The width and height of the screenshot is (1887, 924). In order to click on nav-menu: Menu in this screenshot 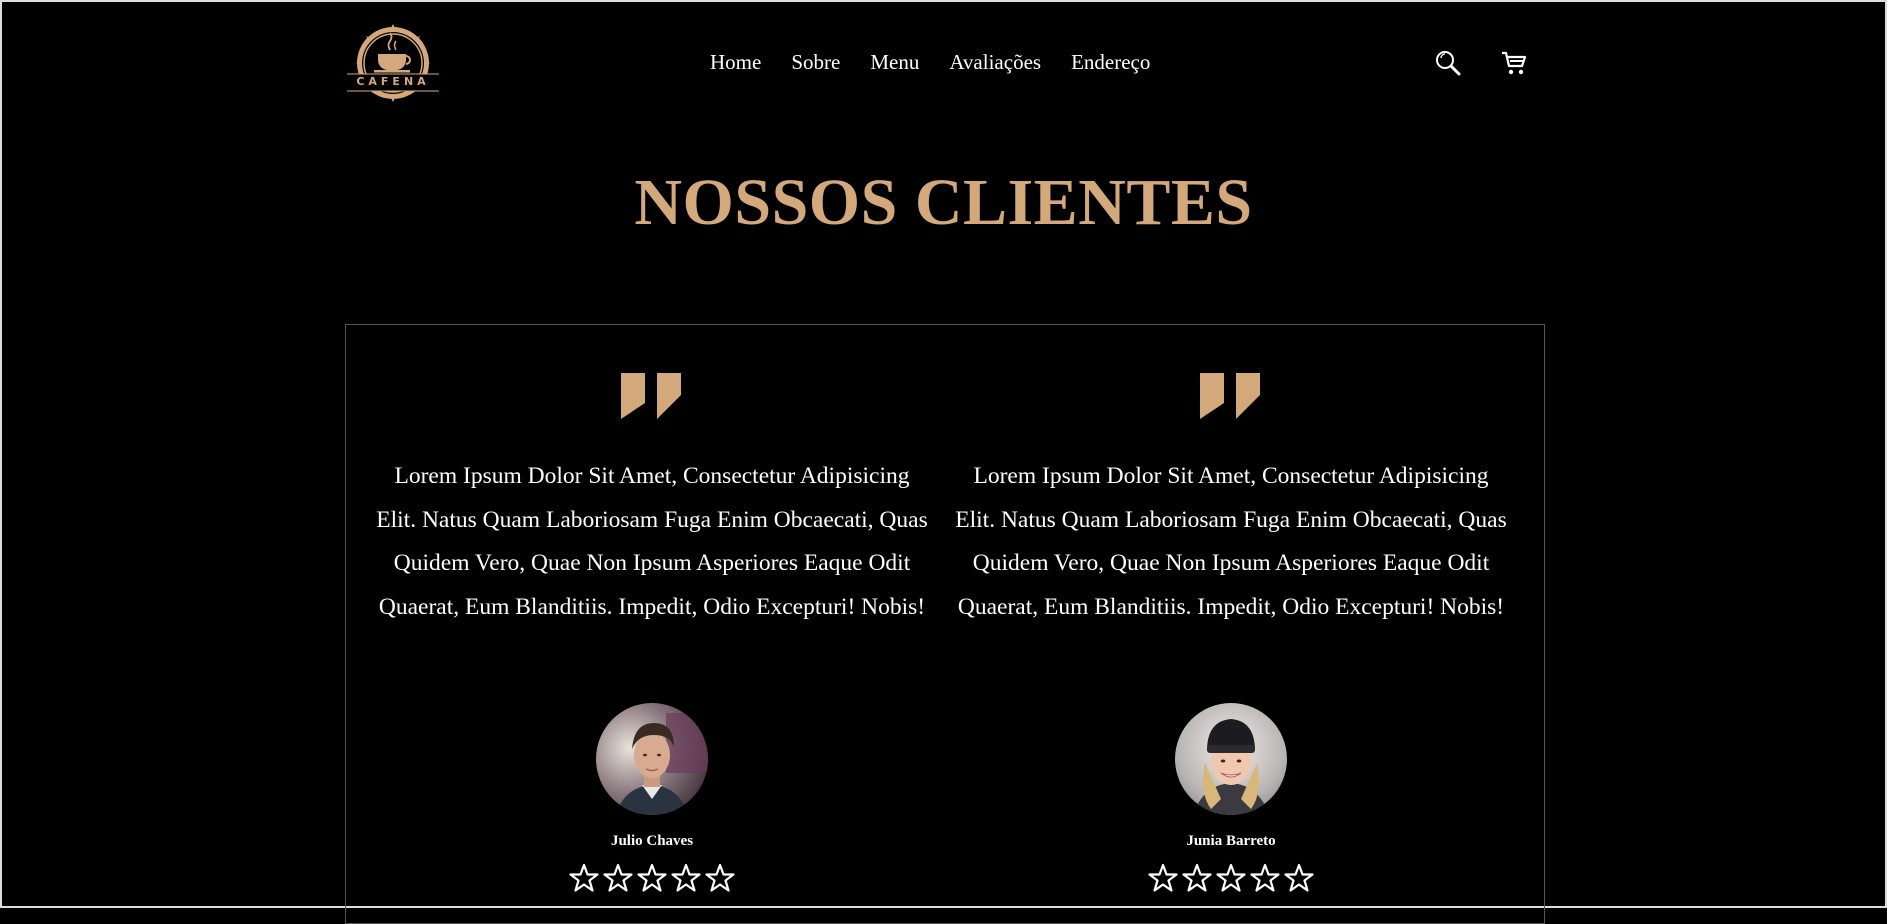, I will do `click(894, 62)`.